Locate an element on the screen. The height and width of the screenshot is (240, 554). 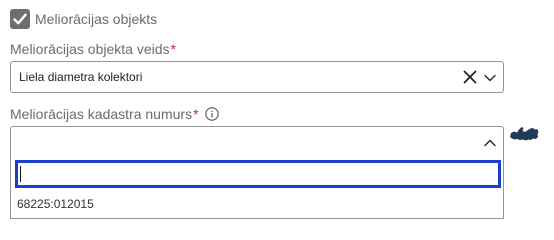
object-type-select: Liela diametra kolektori is located at coordinates (257, 77).